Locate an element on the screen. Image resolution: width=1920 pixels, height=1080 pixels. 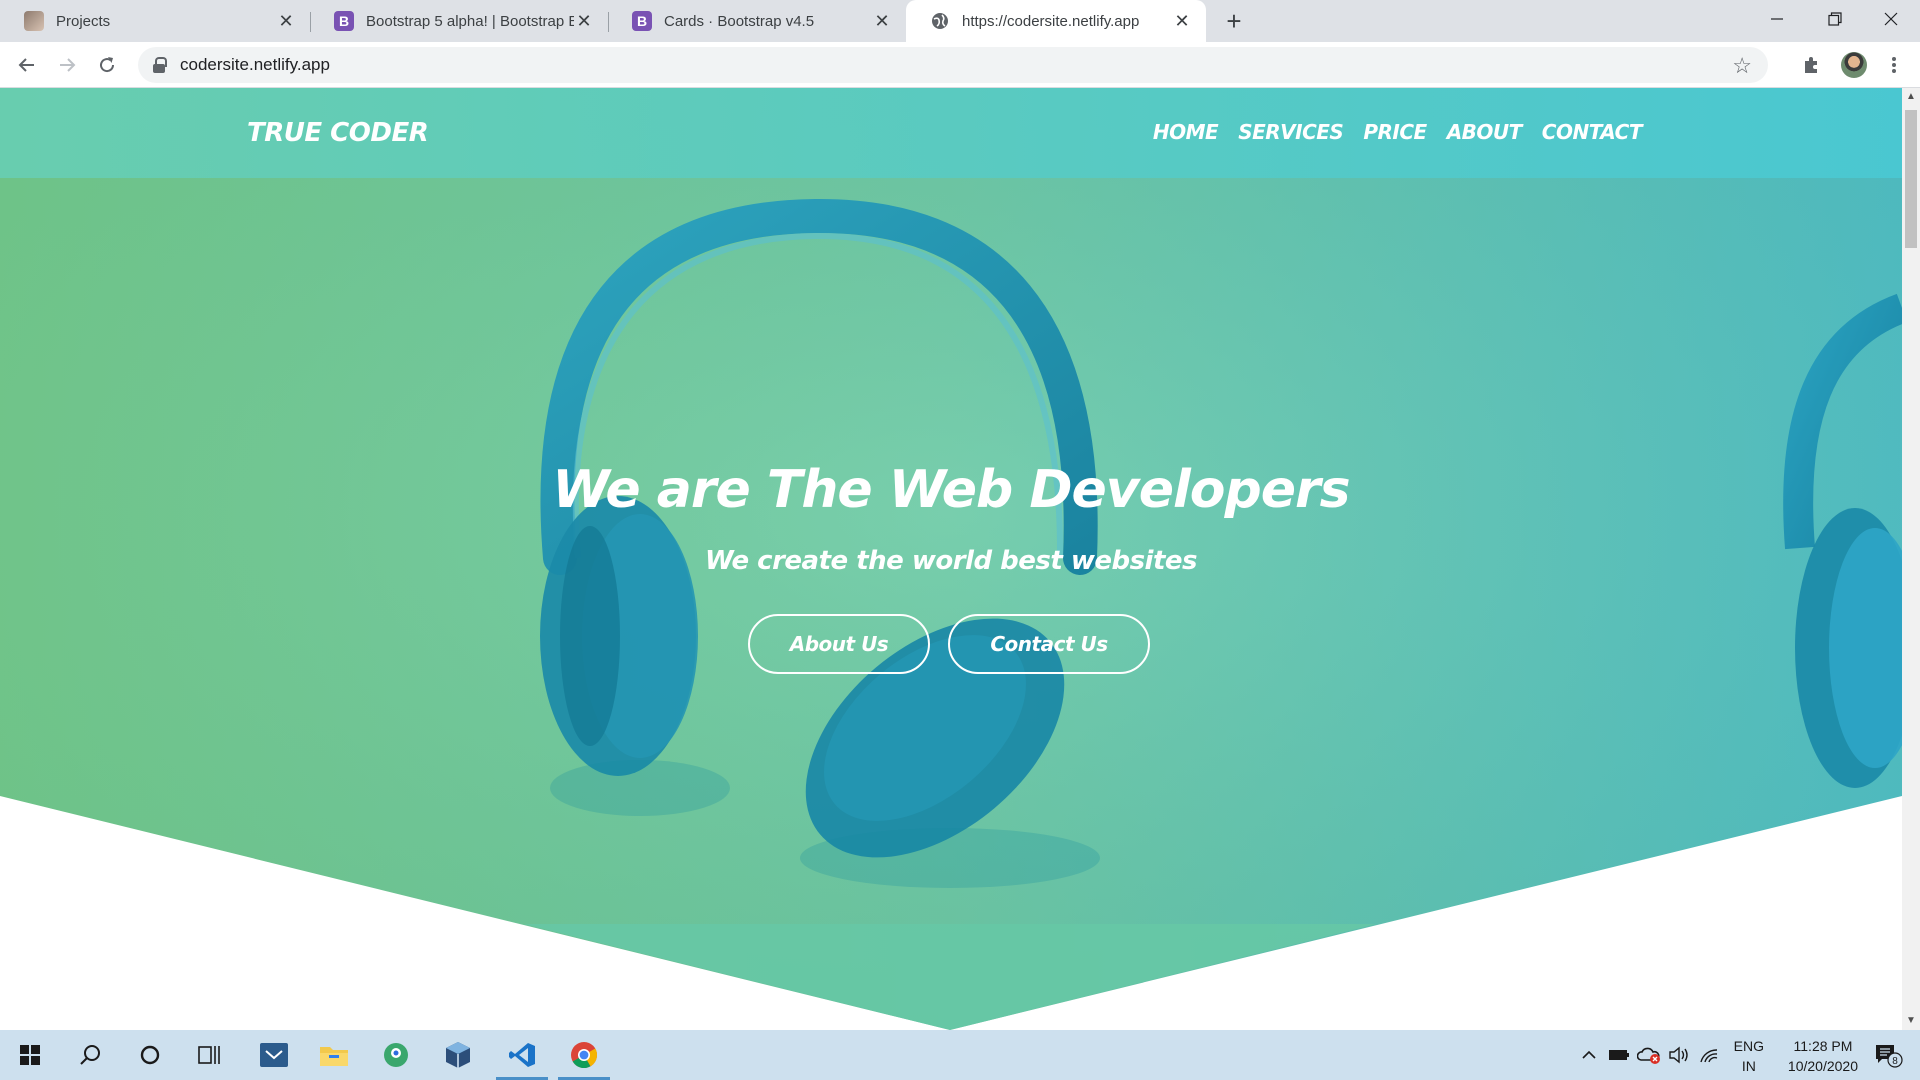
forward-button is located at coordinates (67, 65).